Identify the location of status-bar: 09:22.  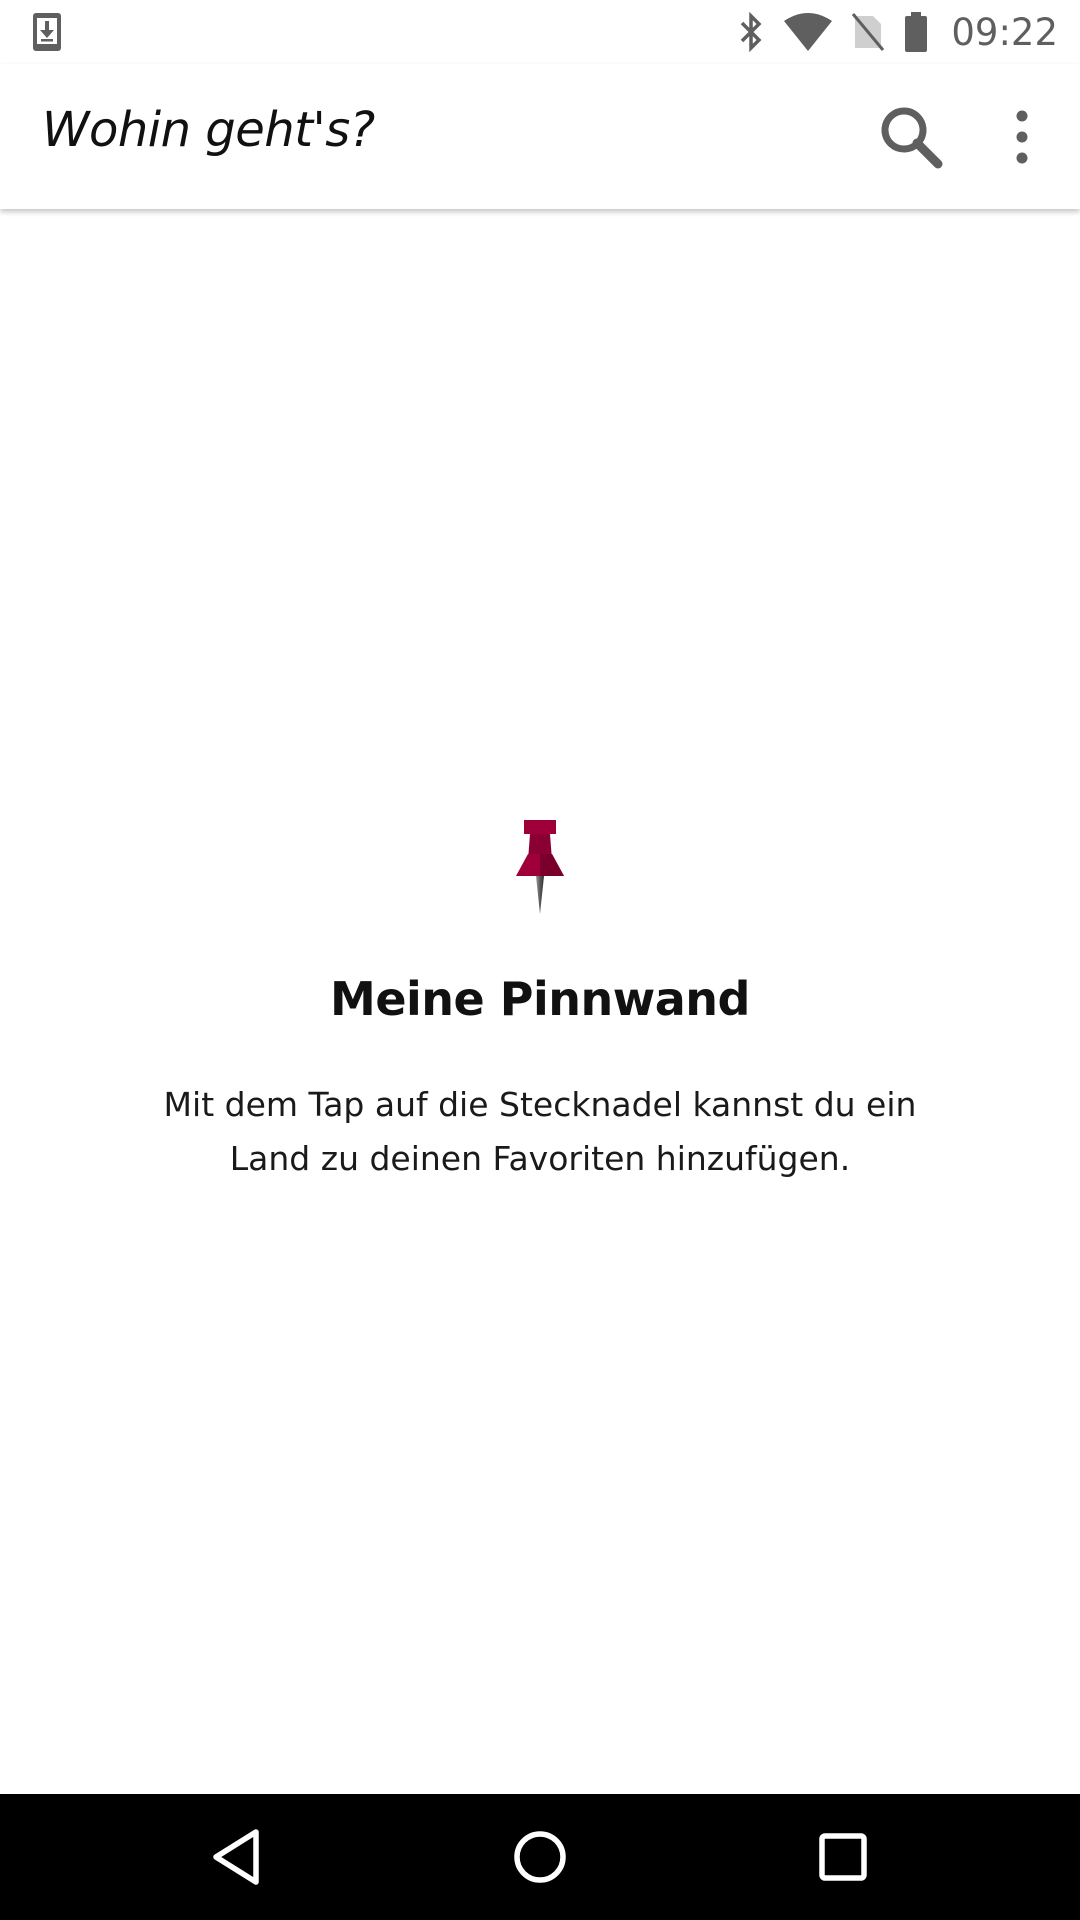
(540, 32).